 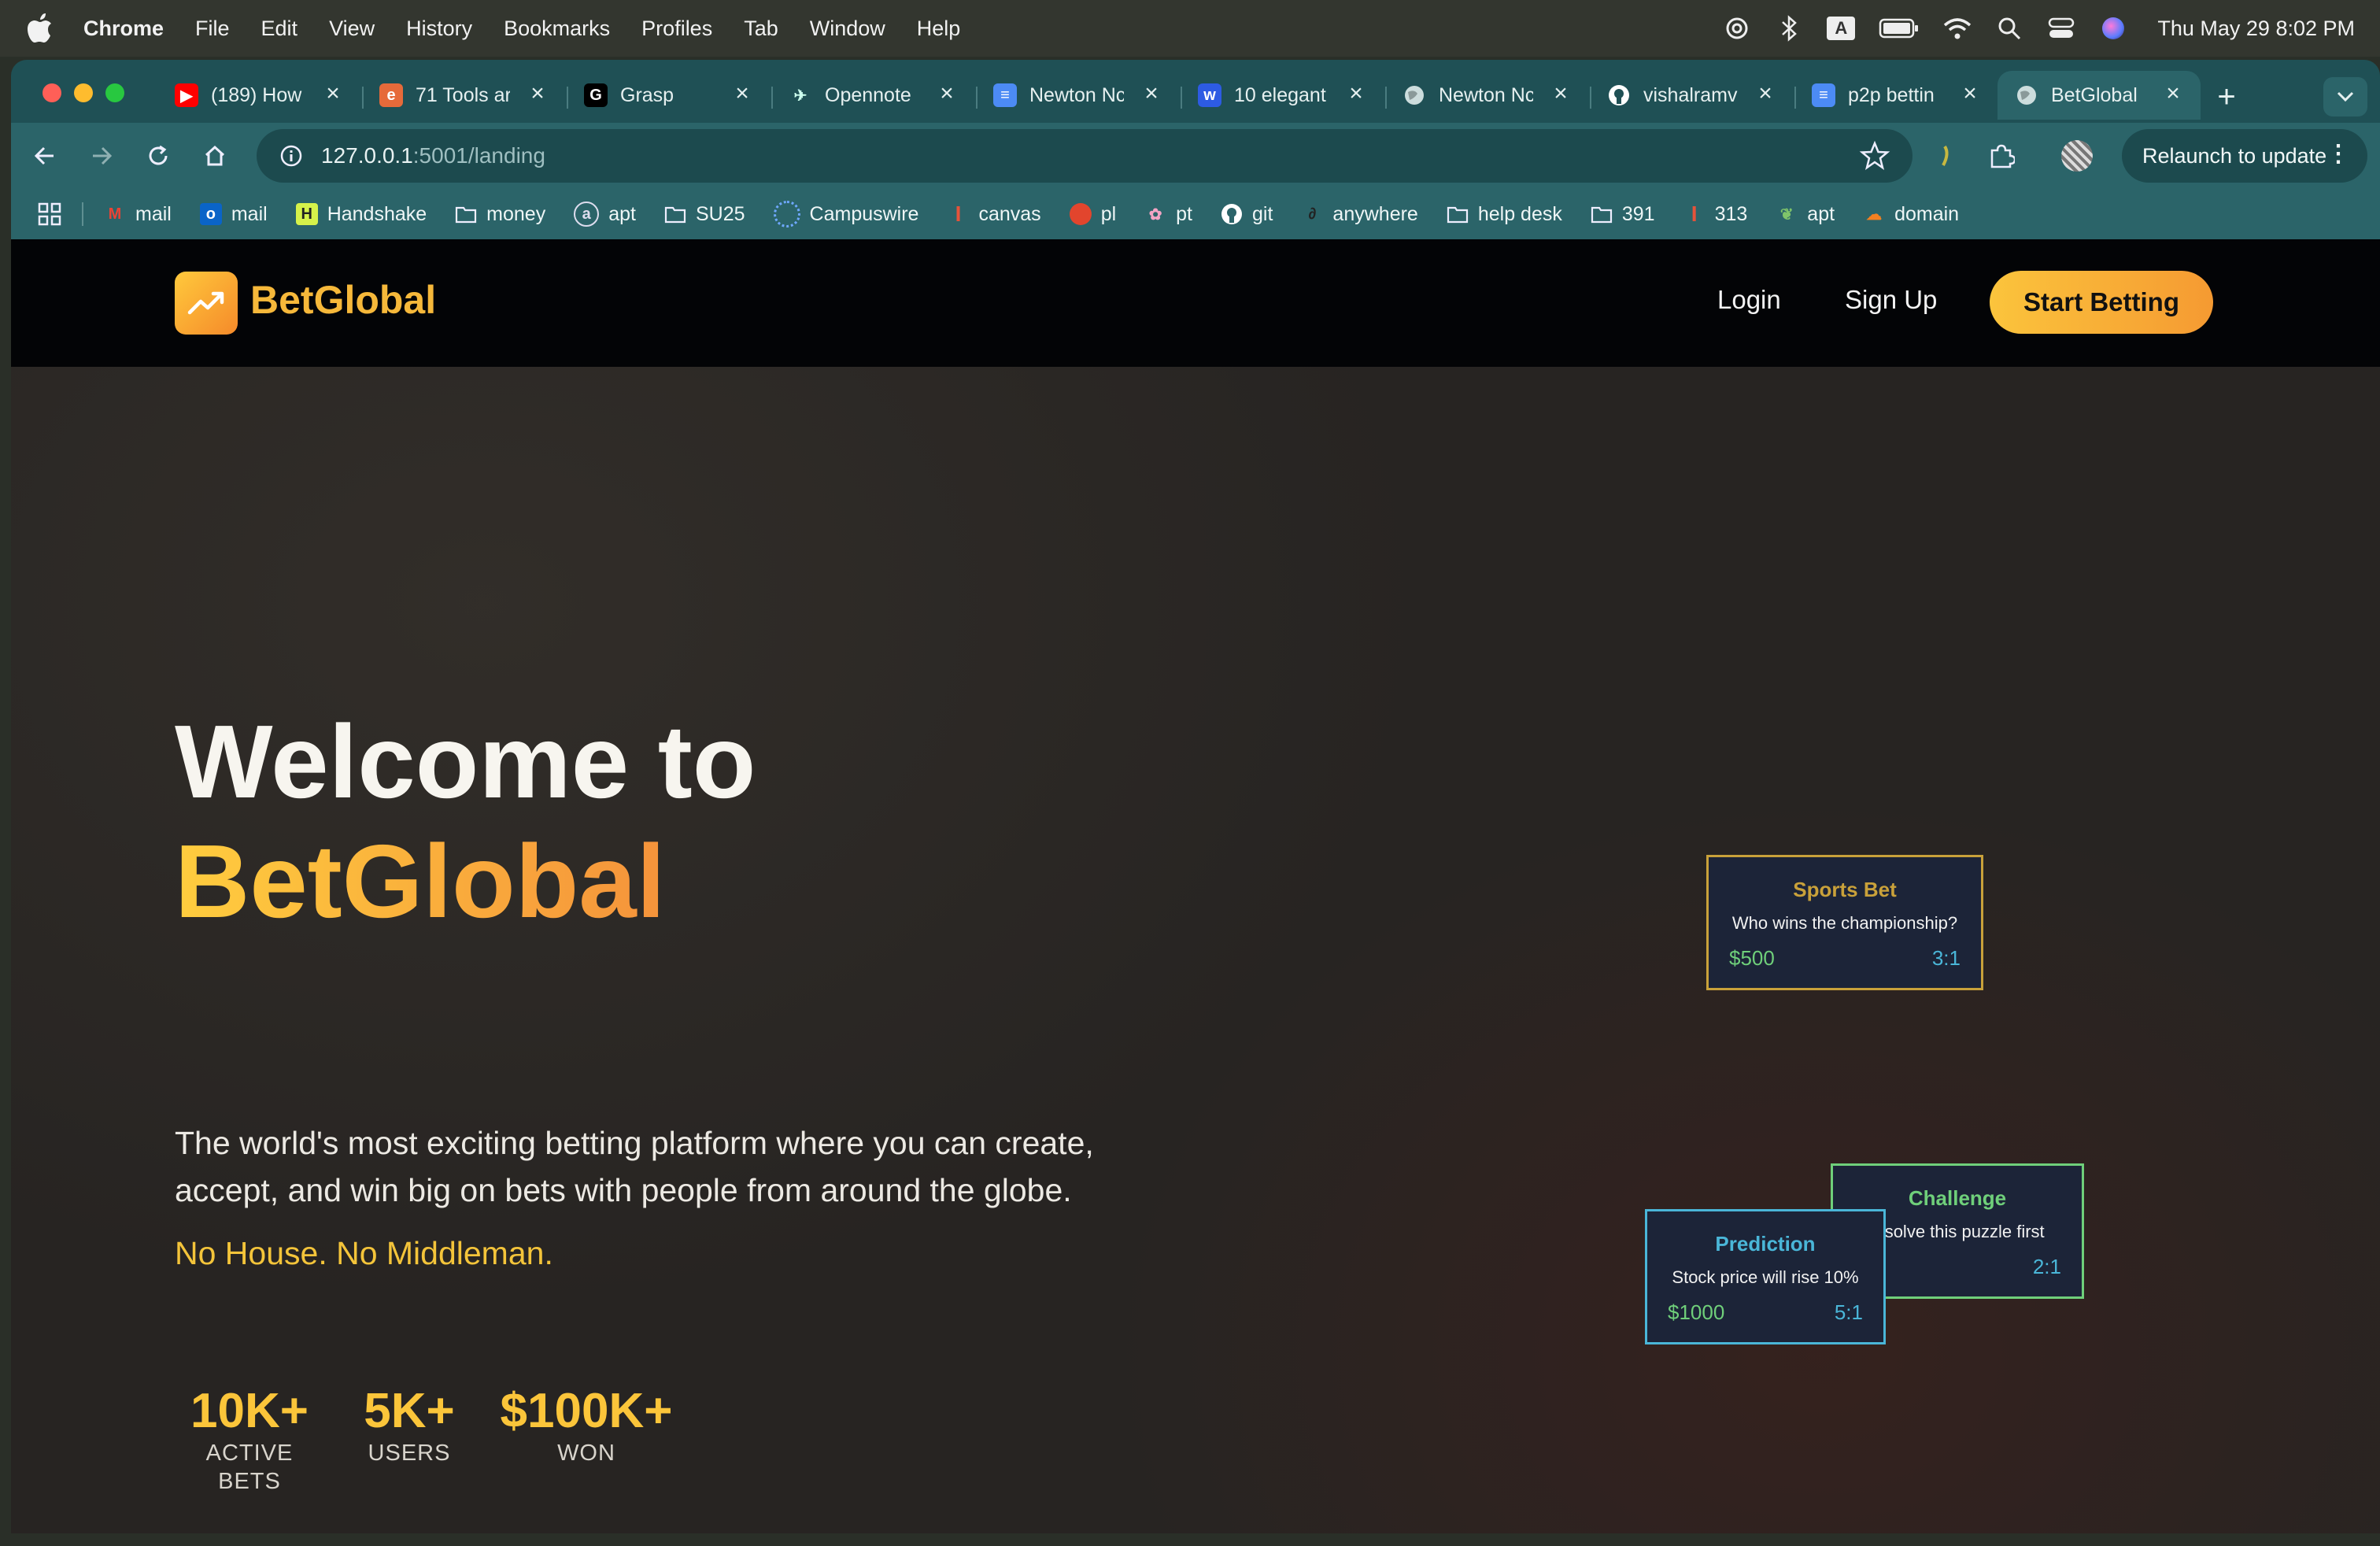 I want to click on bookmark-pl: pl, so click(x=1093, y=214).